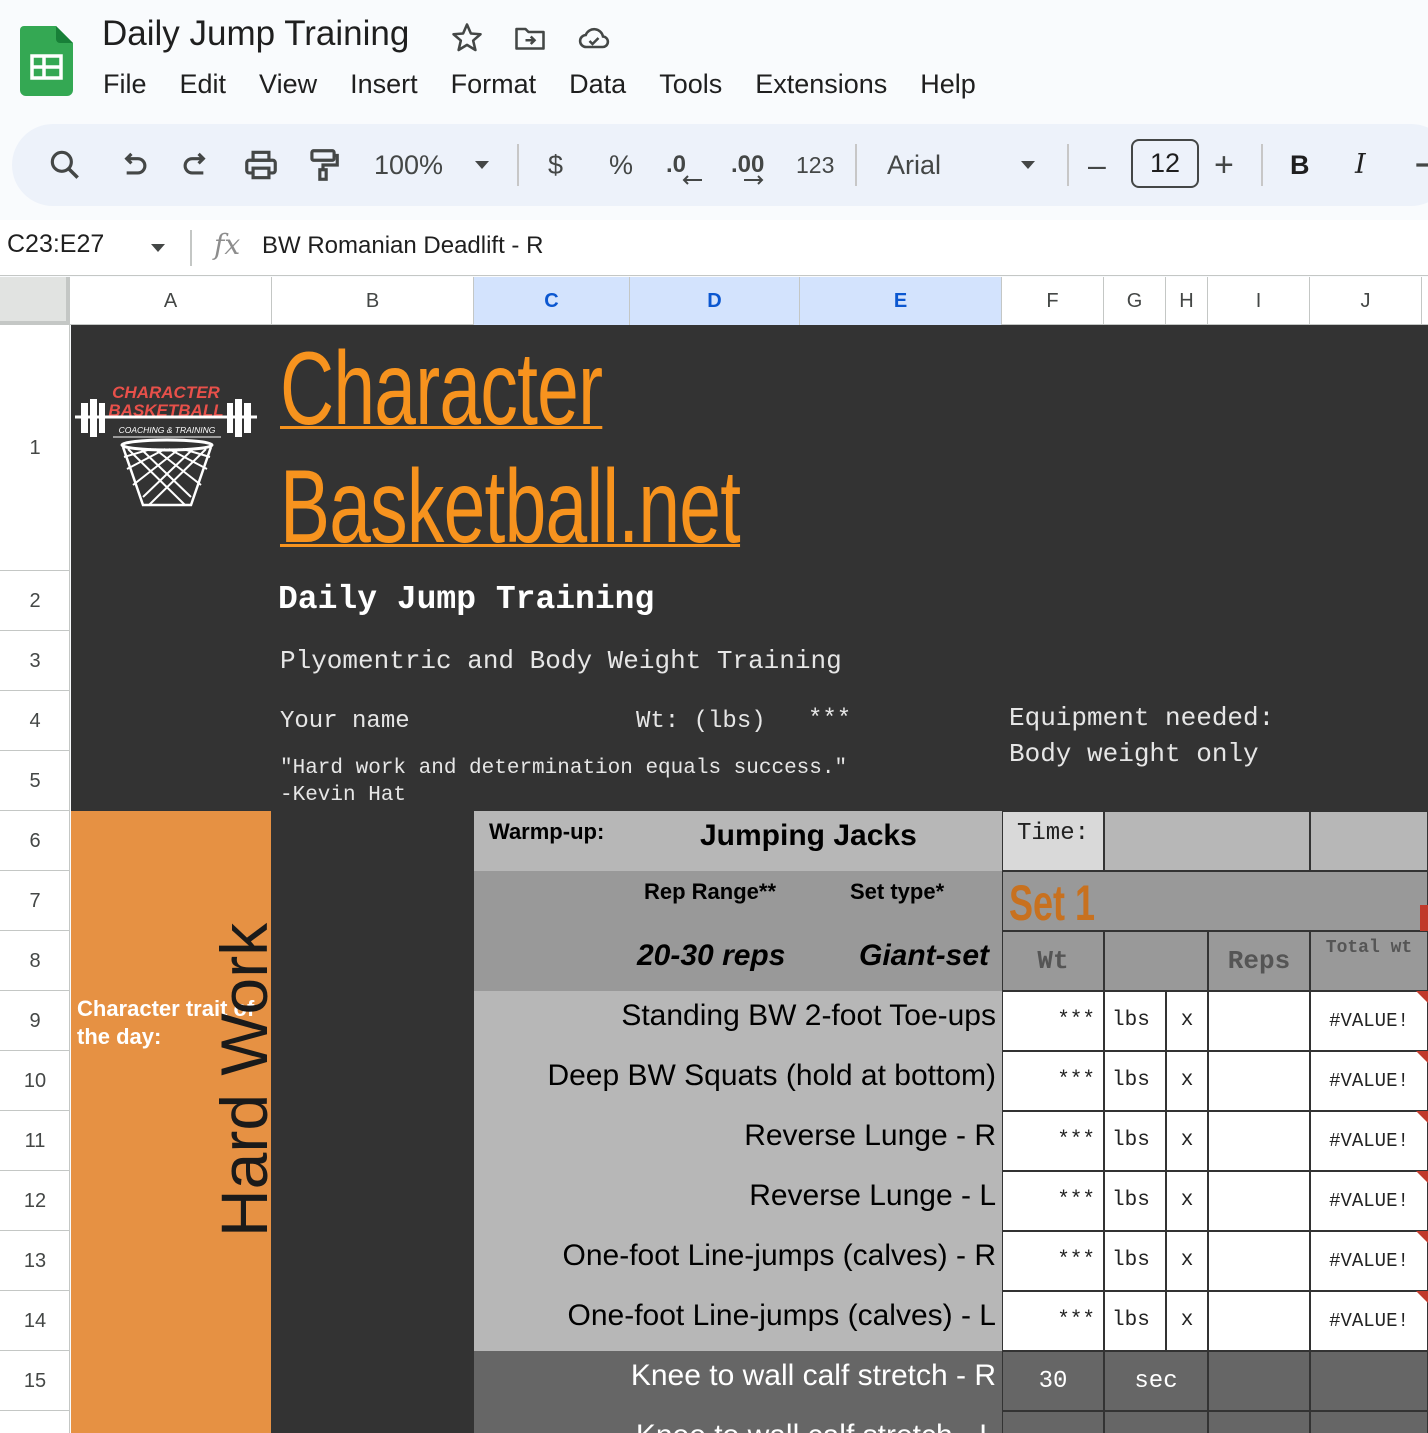 The image size is (1428, 1433). Describe the element at coordinates (133, 165) in the screenshot. I see `undo-icon` at that location.